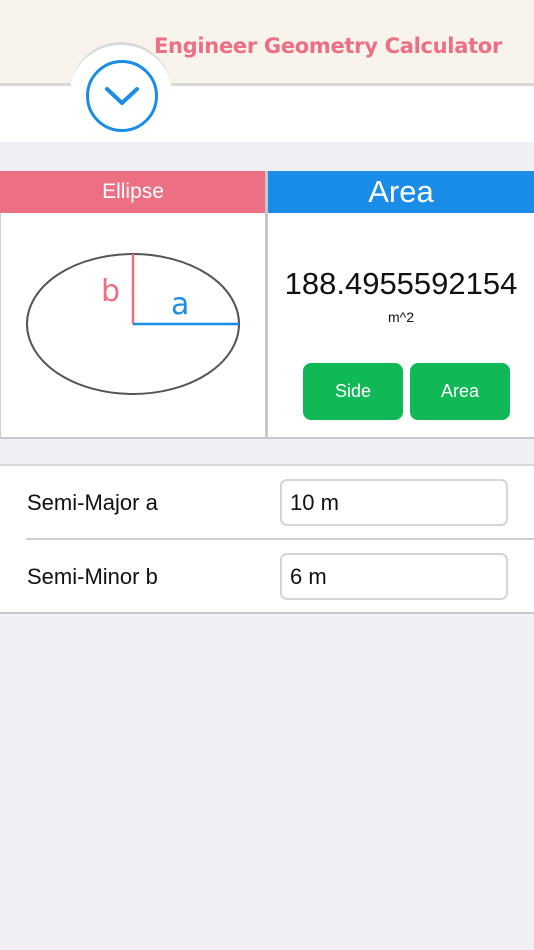 Image resolution: width=534 pixels, height=950 pixels. I want to click on major-label: a, so click(180, 304).